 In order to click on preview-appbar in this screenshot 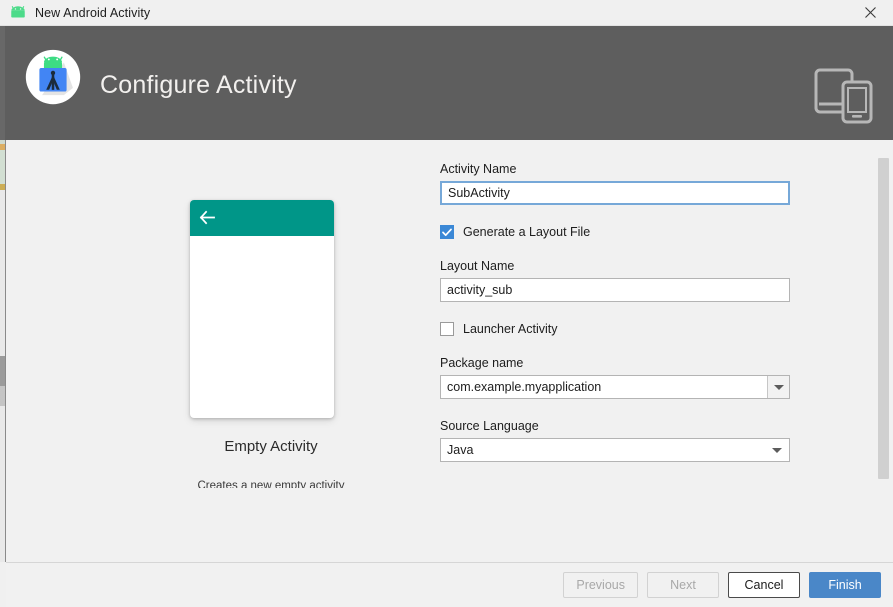, I will do `click(262, 218)`.